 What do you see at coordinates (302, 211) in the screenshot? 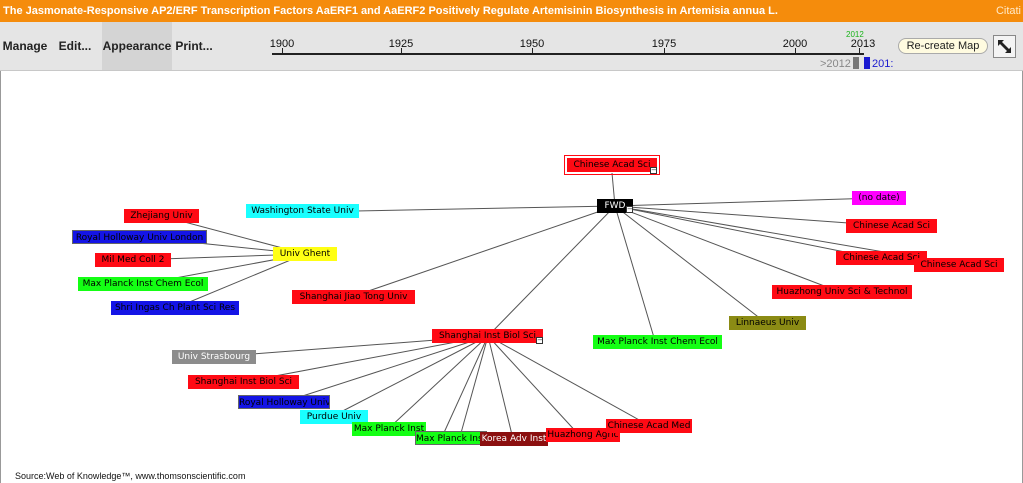
I see `node-washington-state-univ: Washington State Univ` at bounding box center [302, 211].